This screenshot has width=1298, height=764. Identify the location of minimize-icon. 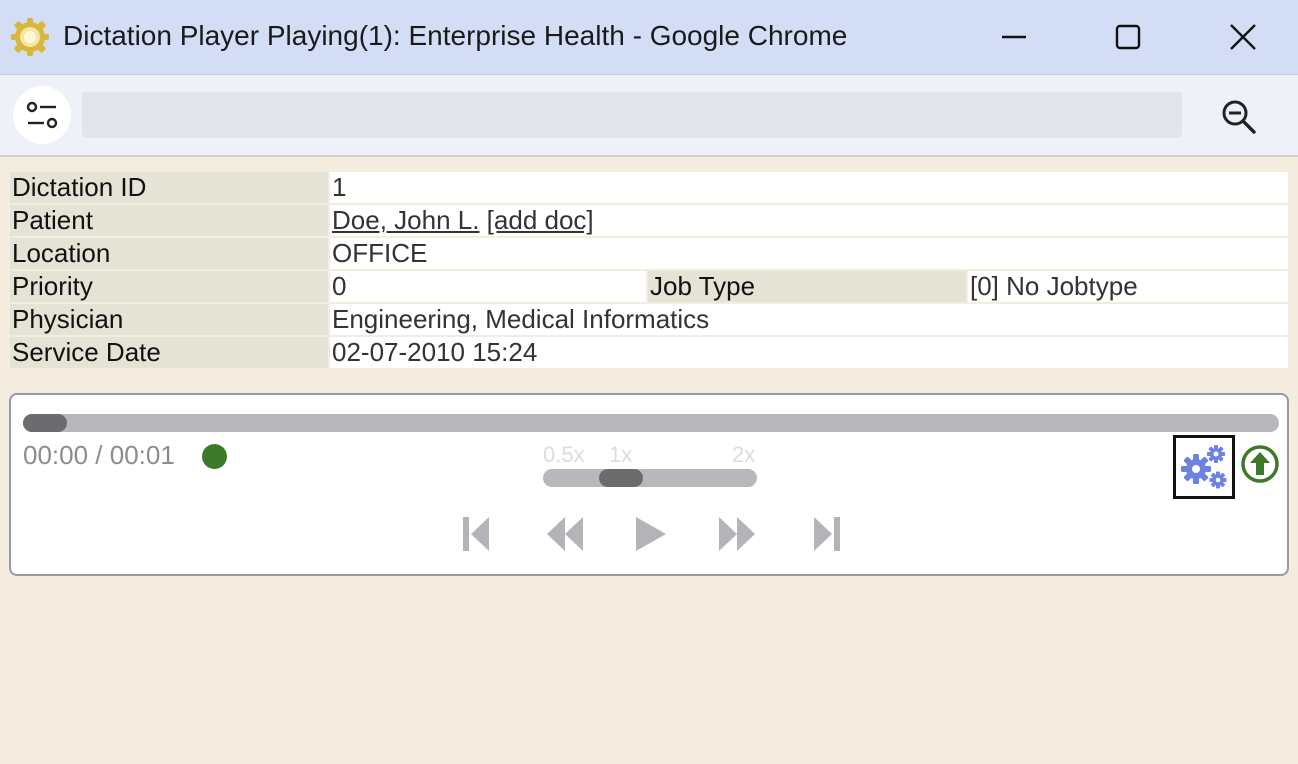
(1013, 37).